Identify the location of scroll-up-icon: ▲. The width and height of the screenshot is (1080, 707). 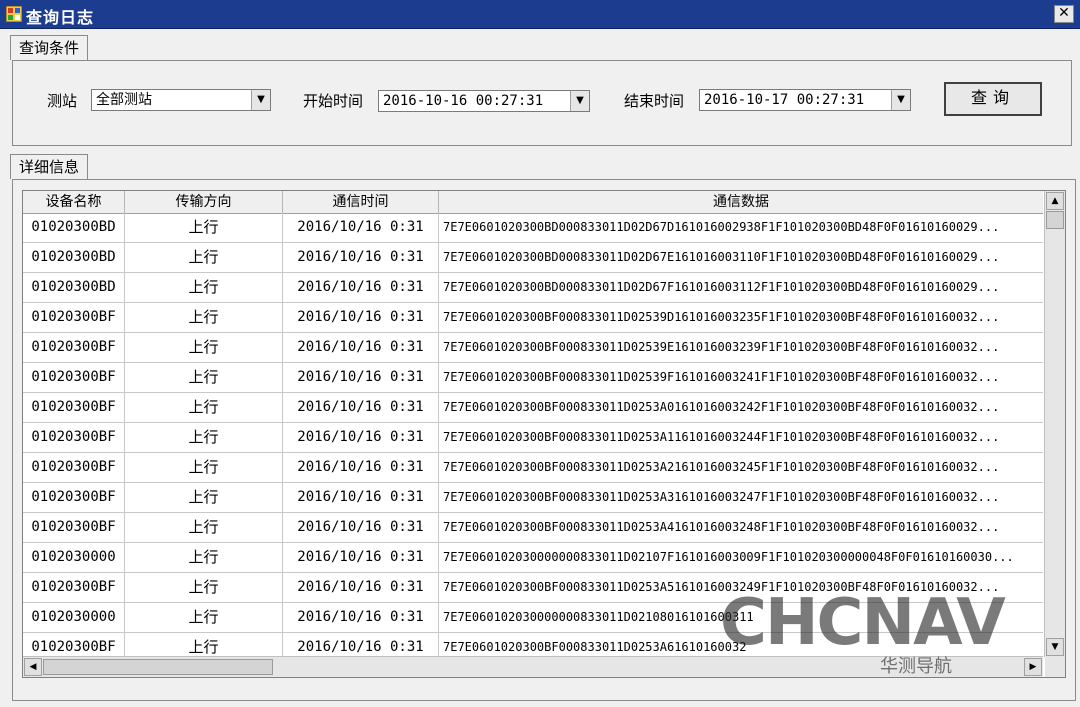
(1055, 201).